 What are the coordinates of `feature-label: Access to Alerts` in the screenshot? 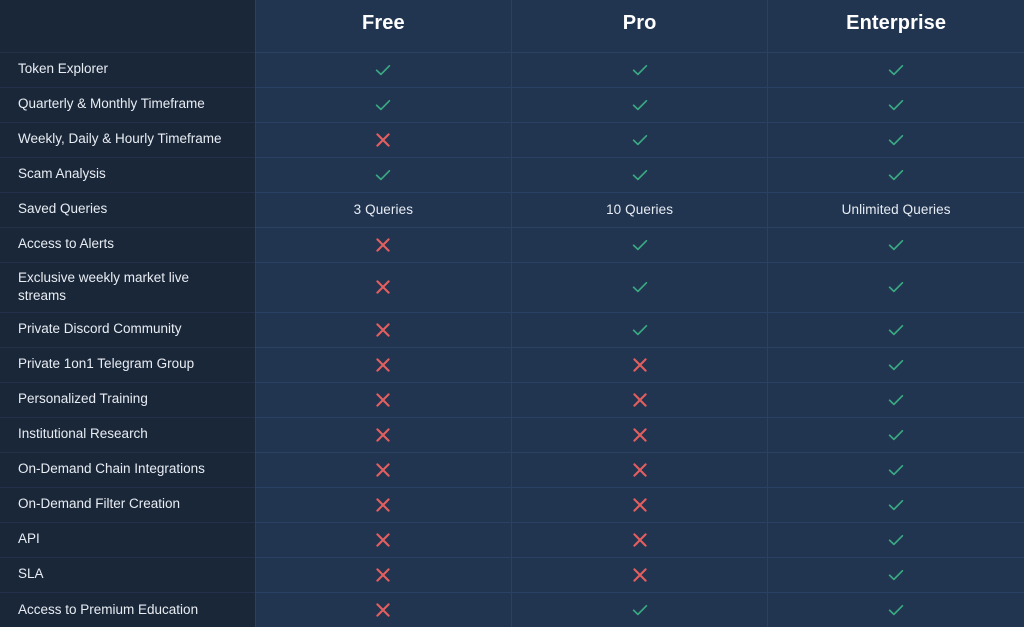 It's located at (128, 244).